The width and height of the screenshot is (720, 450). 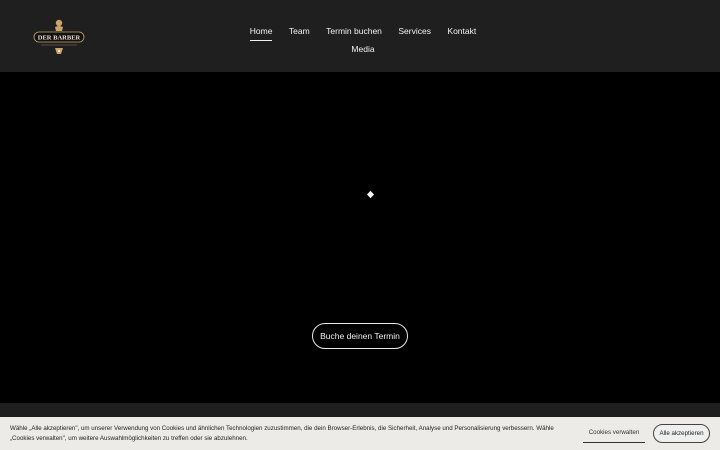 What do you see at coordinates (370, 192) in the screenshot?
I see `loading-diamond-icon` at bounding box center [370, 192].